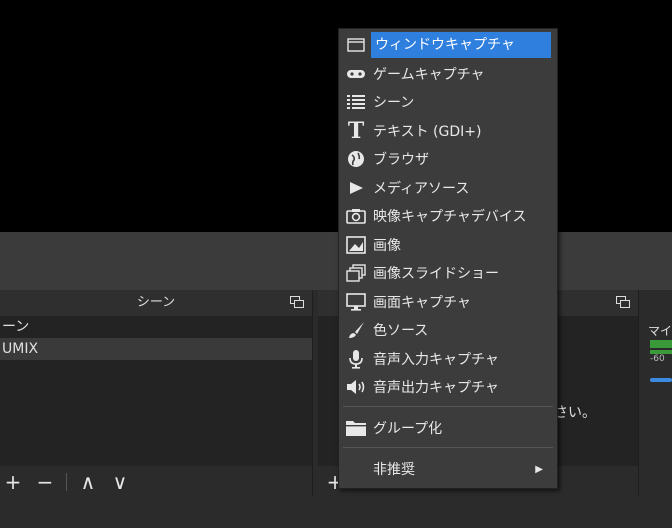  What do you see at coordinates (336, 512) in the screenshot?
I see `bottom-bar` at bounding box center [336, 512].